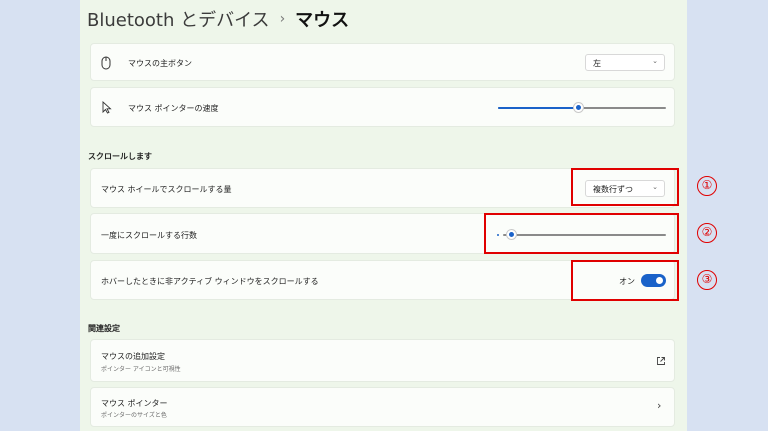 The width and height of the screenshot is (768, 431). I want to click on additional-settings-card: マウスの追加設定 ポインター アイコンと可視性, so click(382, 360).